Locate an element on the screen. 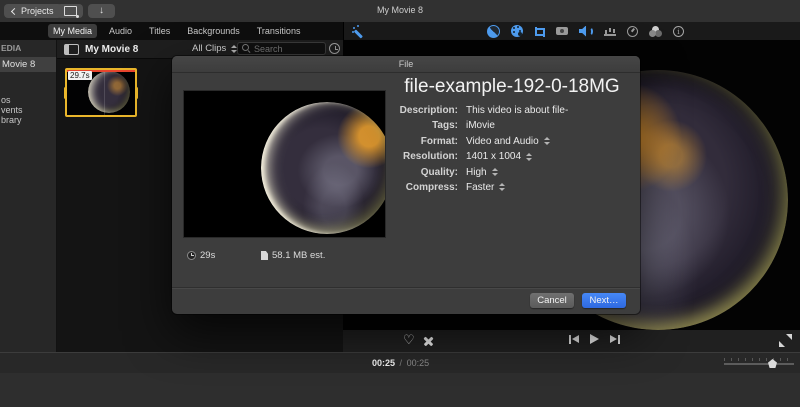 Image resolution: width=800 pixels, height=407 pixels. time-display: 00:25 / 00:25 is located at coordinates (400, 363).